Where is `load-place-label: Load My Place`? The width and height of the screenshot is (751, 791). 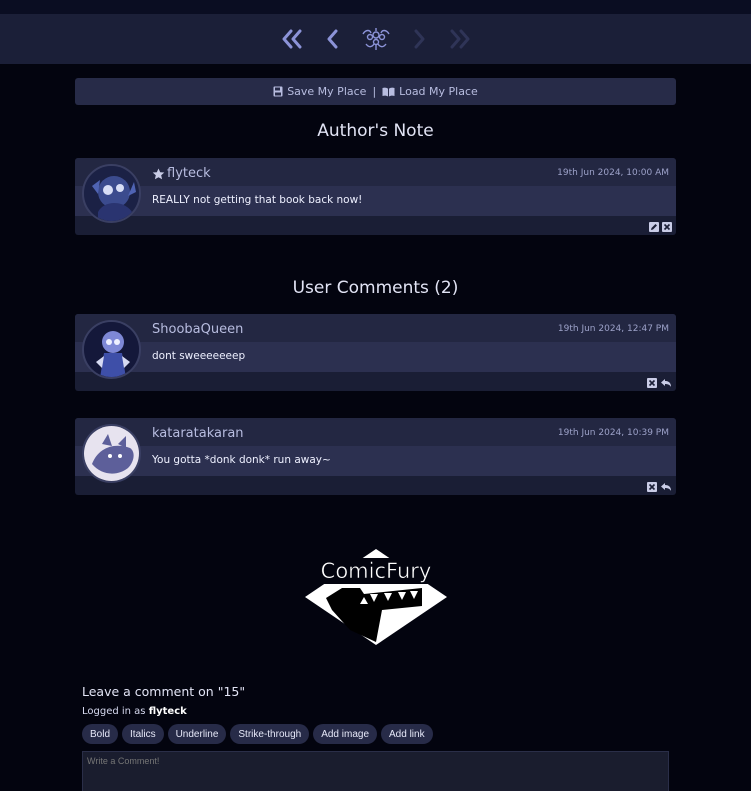
load-place-label: Load My Place is located at coordinates (438, 91).